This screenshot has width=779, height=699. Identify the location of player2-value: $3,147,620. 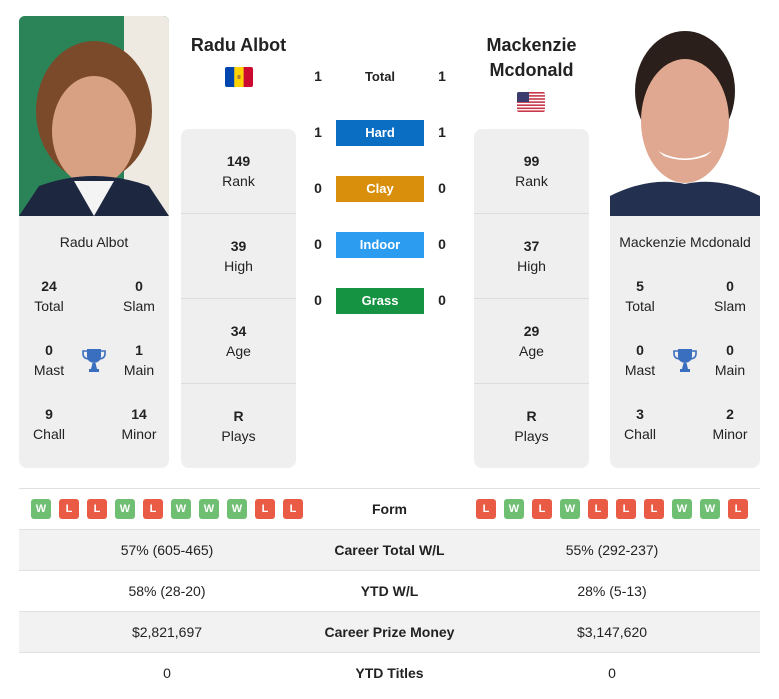
(612, 632).